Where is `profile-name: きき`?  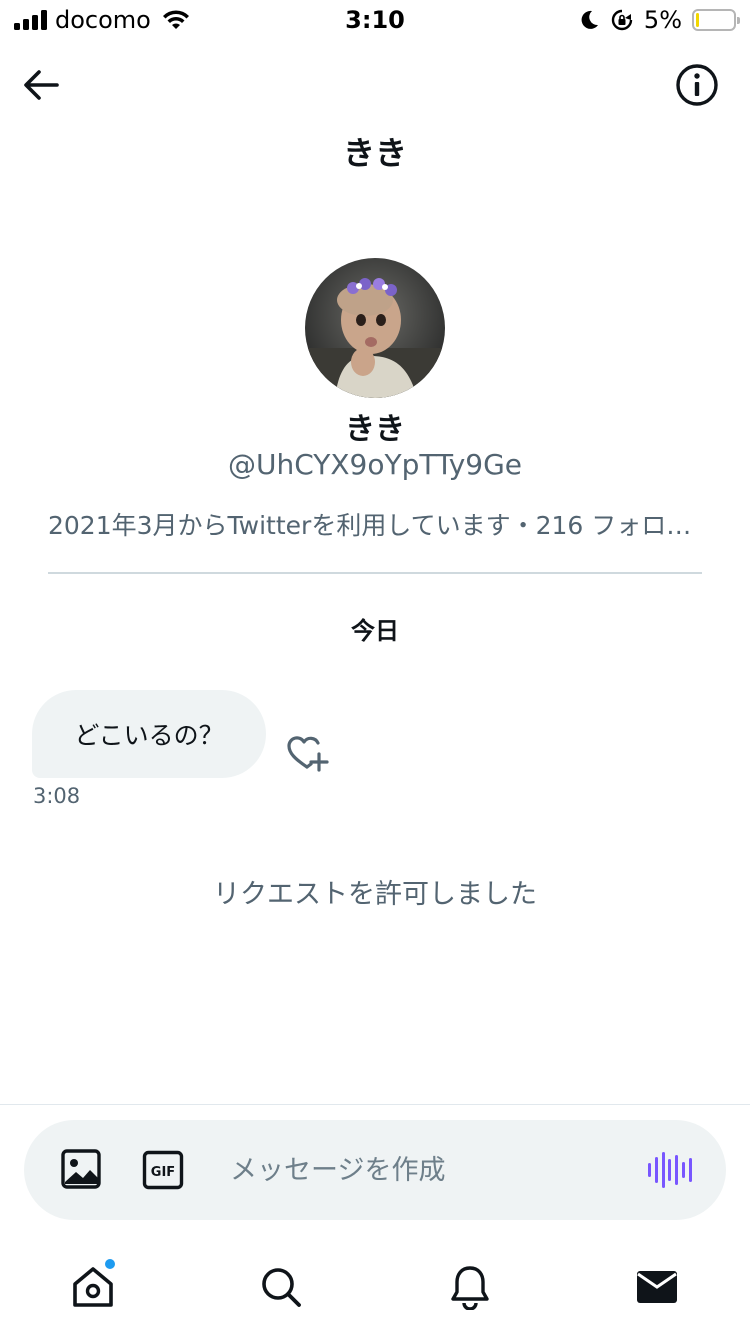
profile-name: きき is located at coordinates (375, 429).